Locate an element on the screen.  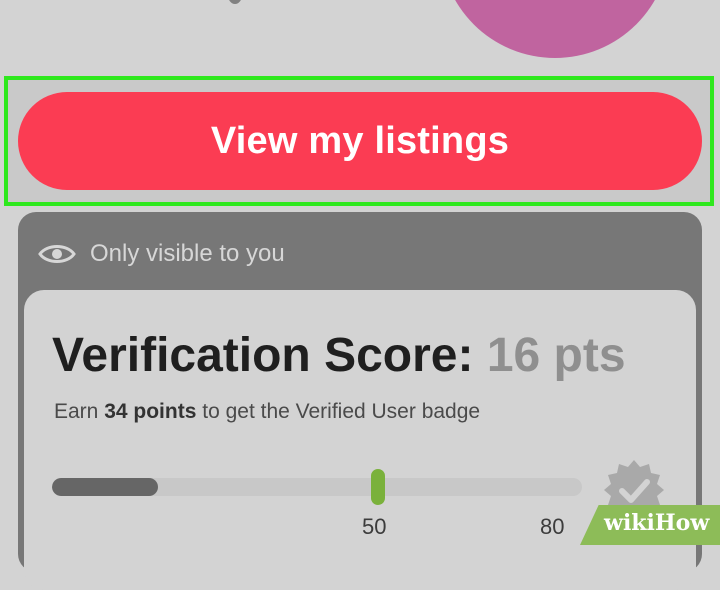
profile-avatar is located at coordinates (555, 29).